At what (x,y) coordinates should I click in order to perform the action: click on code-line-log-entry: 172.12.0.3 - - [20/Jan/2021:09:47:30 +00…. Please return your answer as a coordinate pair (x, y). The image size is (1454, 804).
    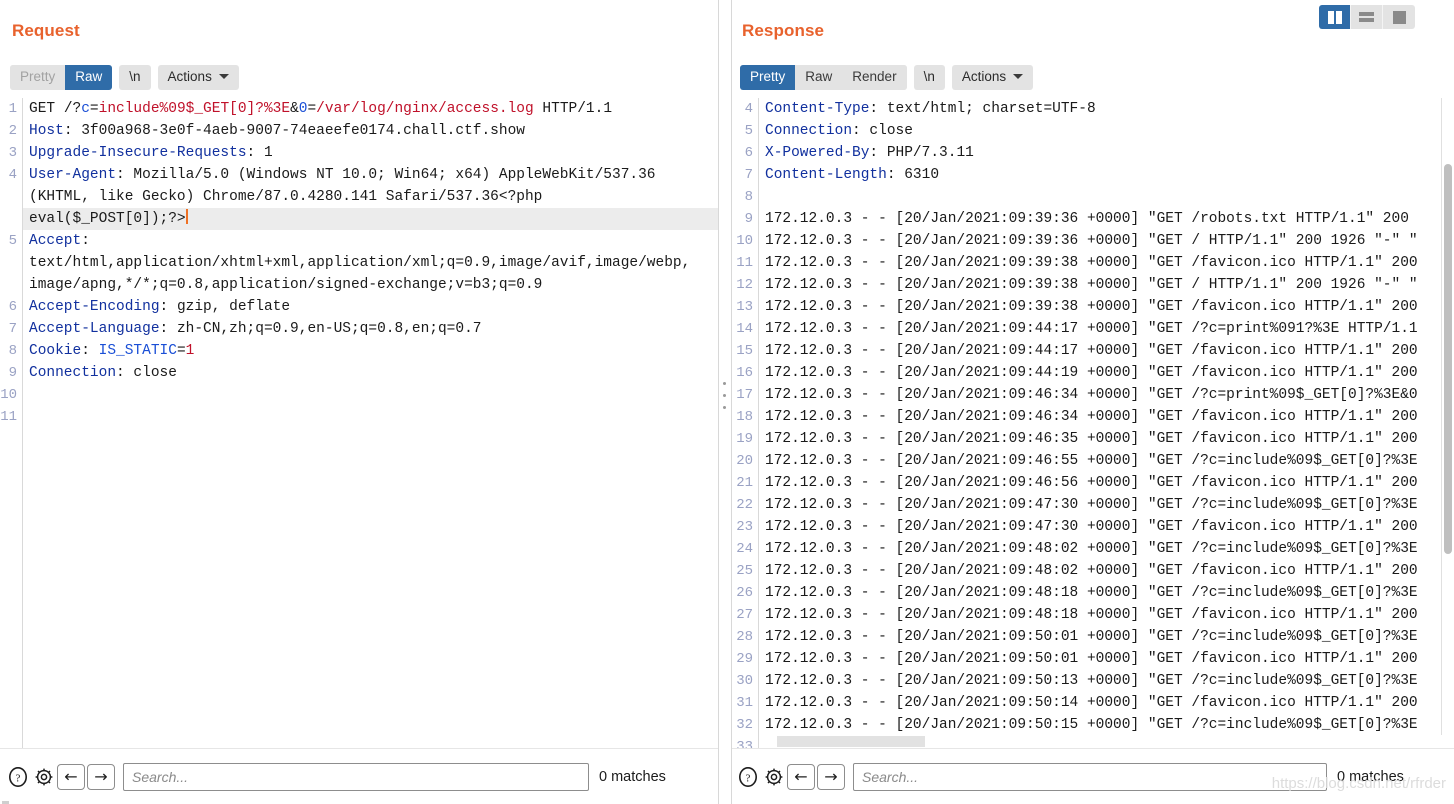
    Looking at the image, I should click on (1100, 505).